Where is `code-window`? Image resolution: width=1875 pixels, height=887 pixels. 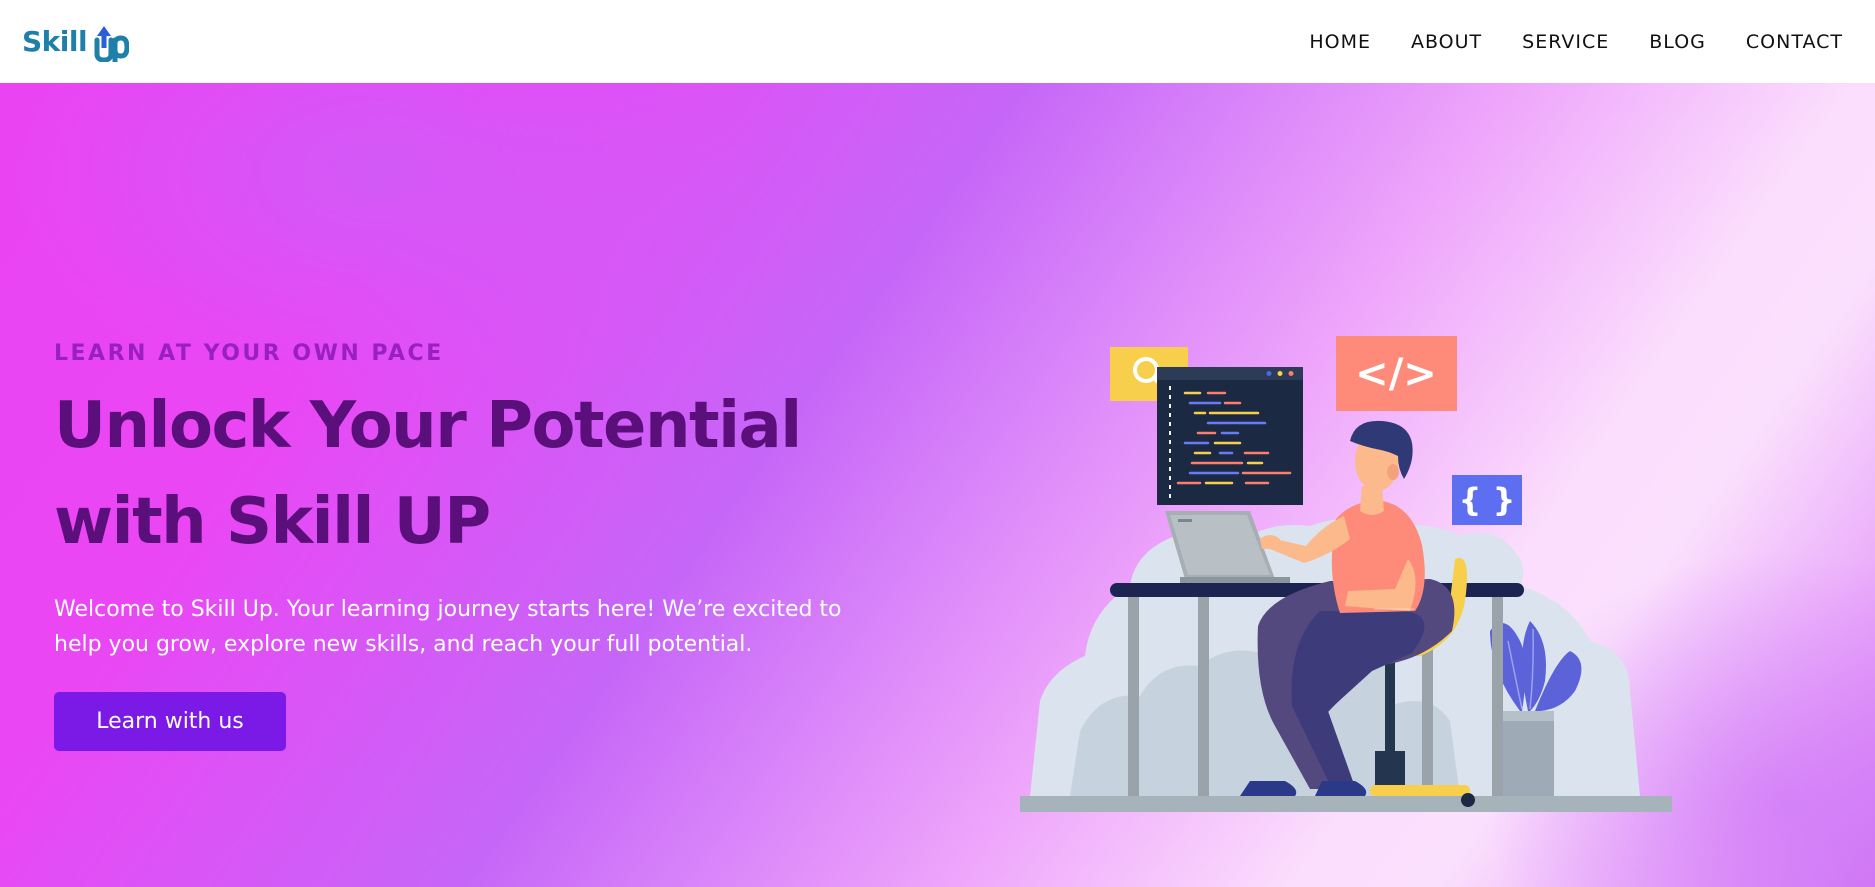
code-window is located at coordinates (1230, 436).